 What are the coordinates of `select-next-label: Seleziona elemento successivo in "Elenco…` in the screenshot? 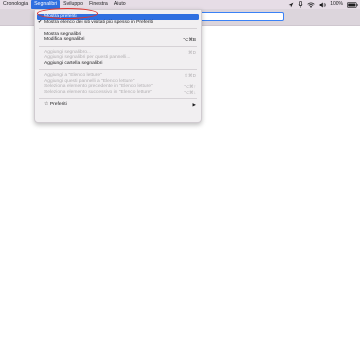 It's located at (98, 92).